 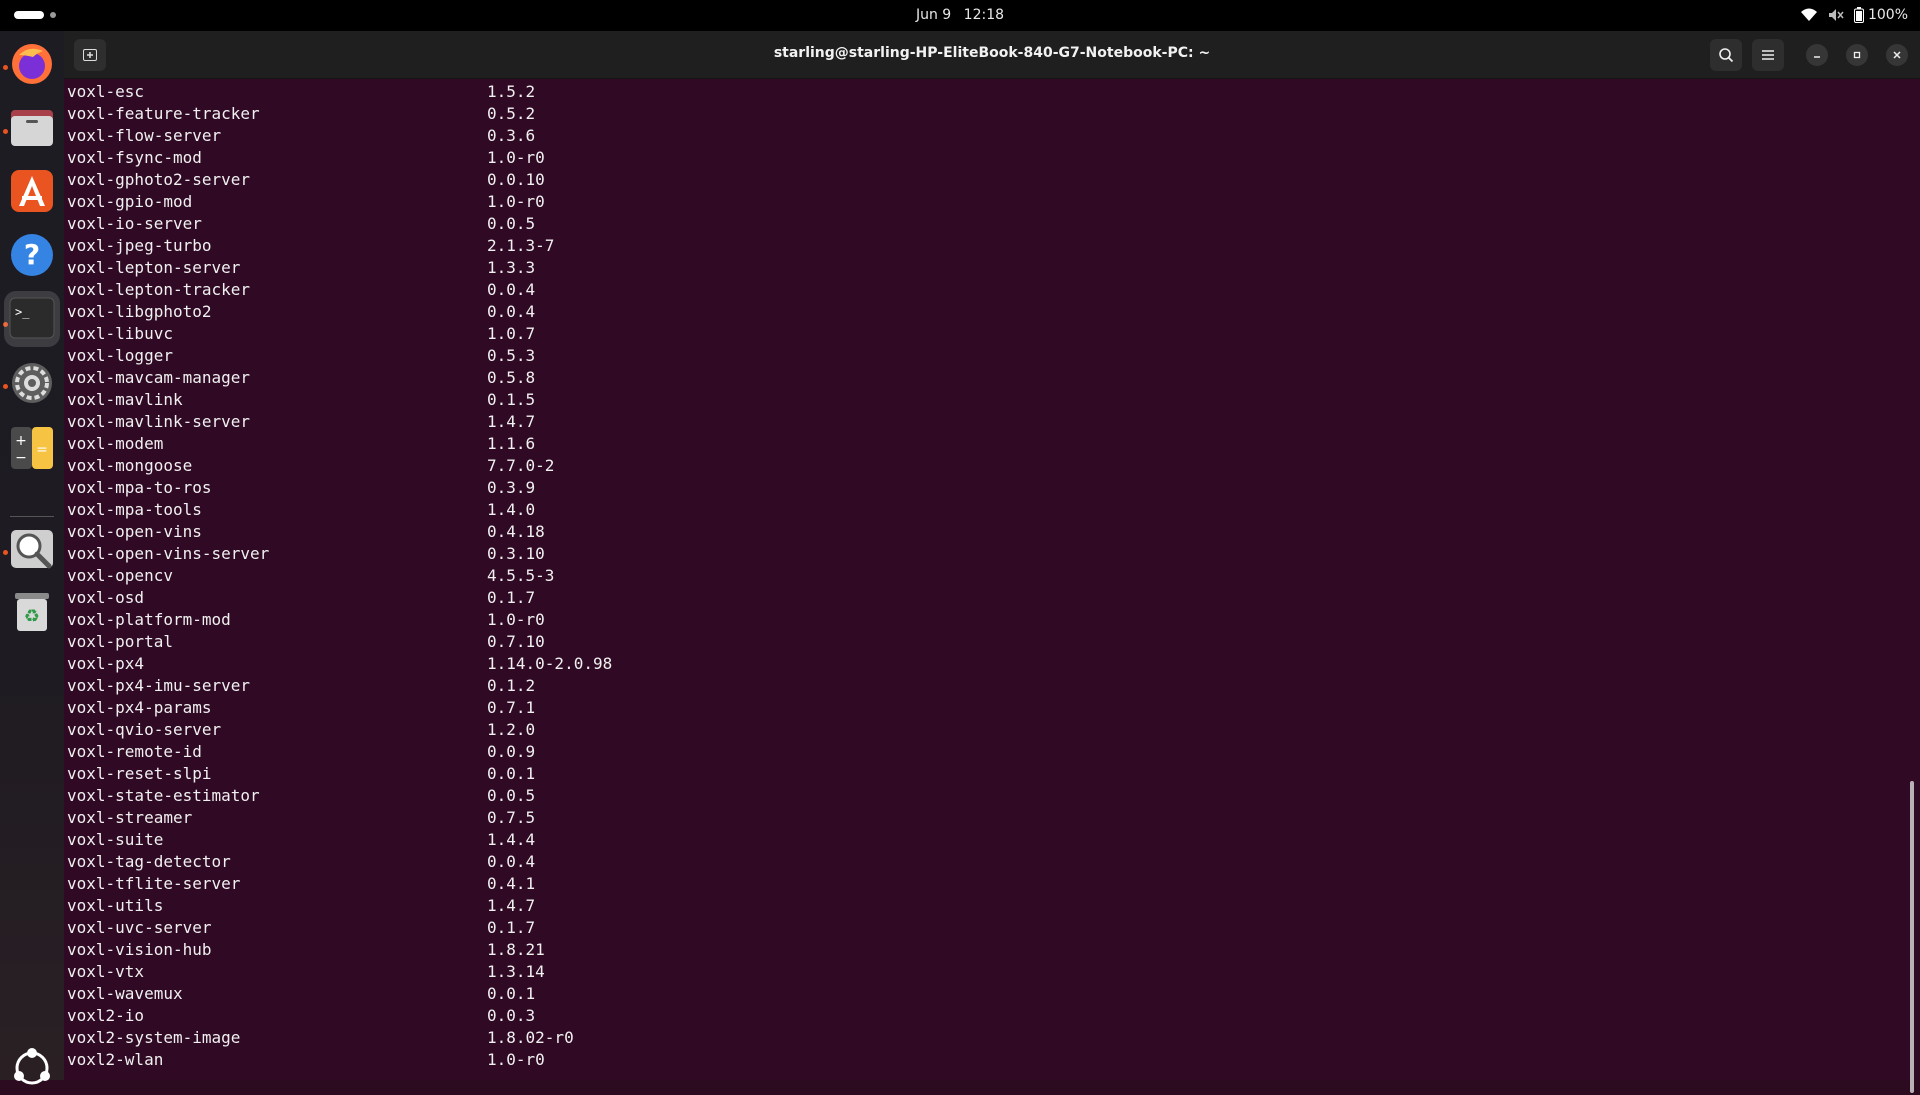 I want to click on terminal-line: voxl-uvc-server 0.1.7, so click(x=987, y=928).